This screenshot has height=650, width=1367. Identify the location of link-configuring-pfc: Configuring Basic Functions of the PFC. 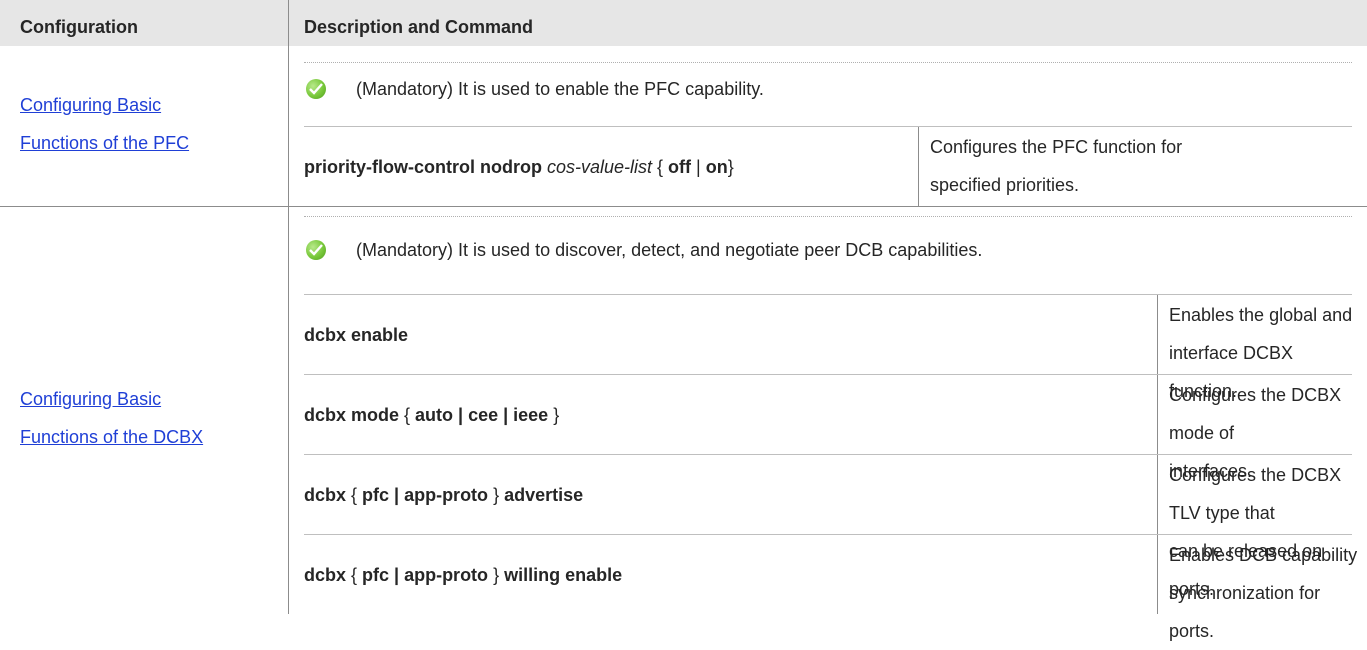
(104, 124).